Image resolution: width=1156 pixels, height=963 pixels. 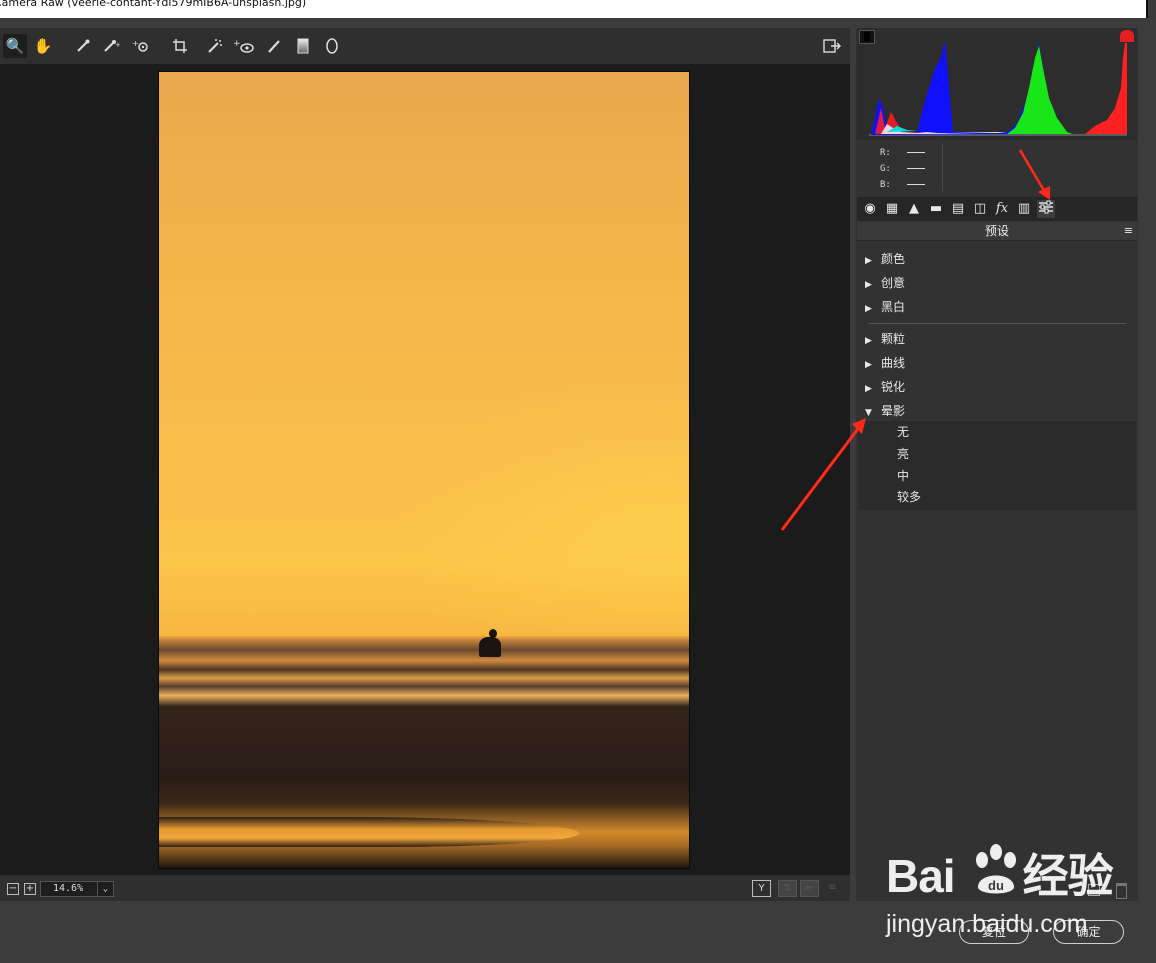 What do you see at coordinates (996, 869) in the screenshot?
I see `baidu-paw-logo: du` at bounding box center [996, 869].